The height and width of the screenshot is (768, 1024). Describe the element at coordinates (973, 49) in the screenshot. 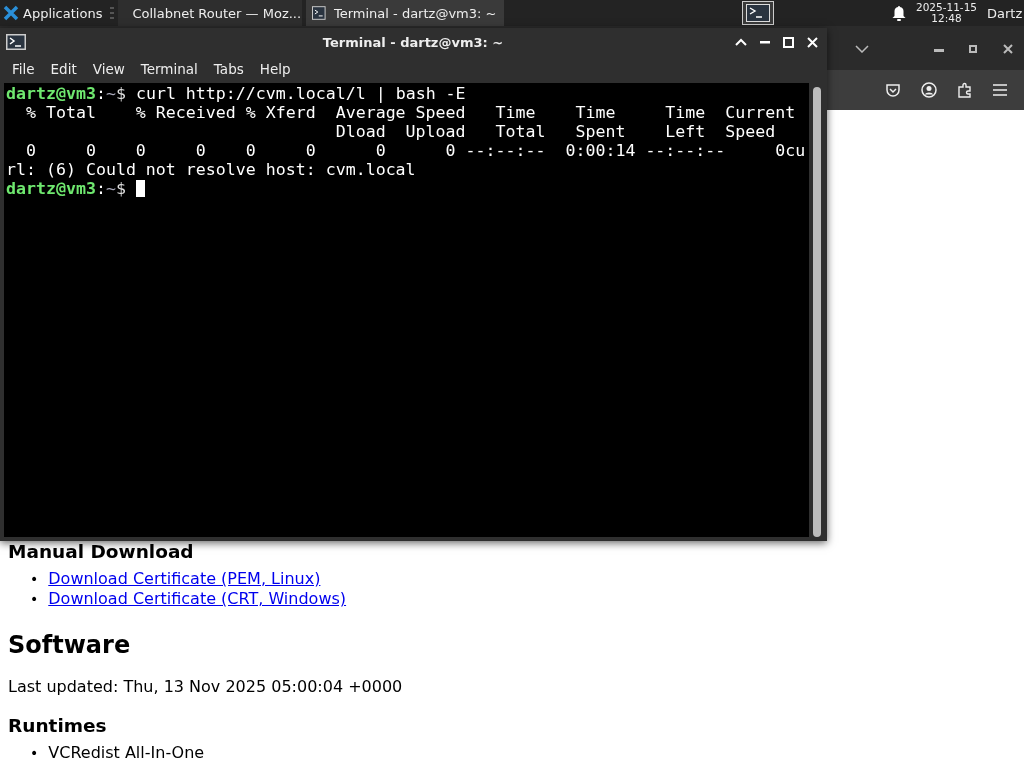

I see `maximize-icon` at that location.